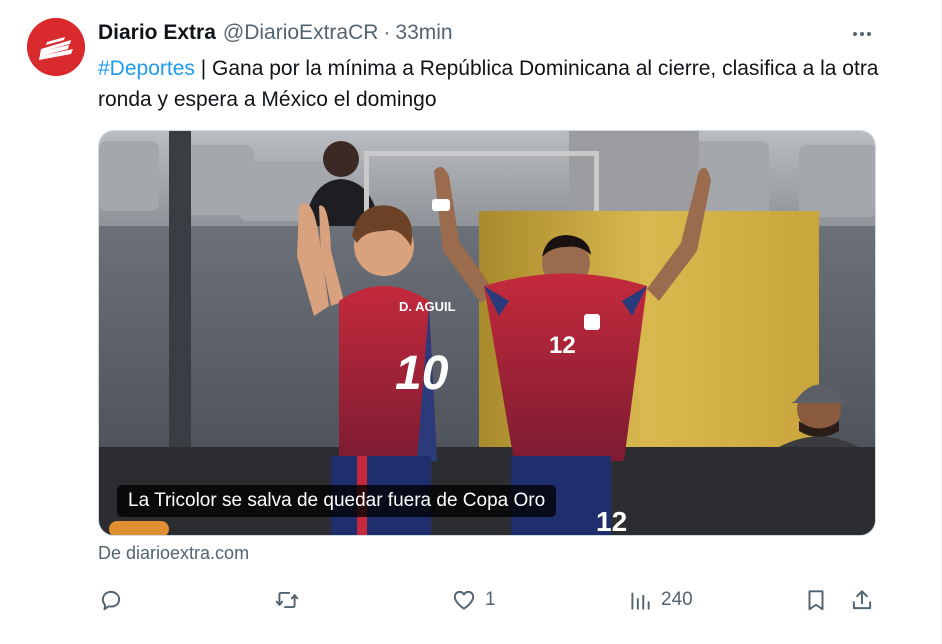 The width and height of the screenshot is (942, 644). I want to click on tweet-header: Diario Extra @DiarioExtraCR · 33min, so click(275, 33).